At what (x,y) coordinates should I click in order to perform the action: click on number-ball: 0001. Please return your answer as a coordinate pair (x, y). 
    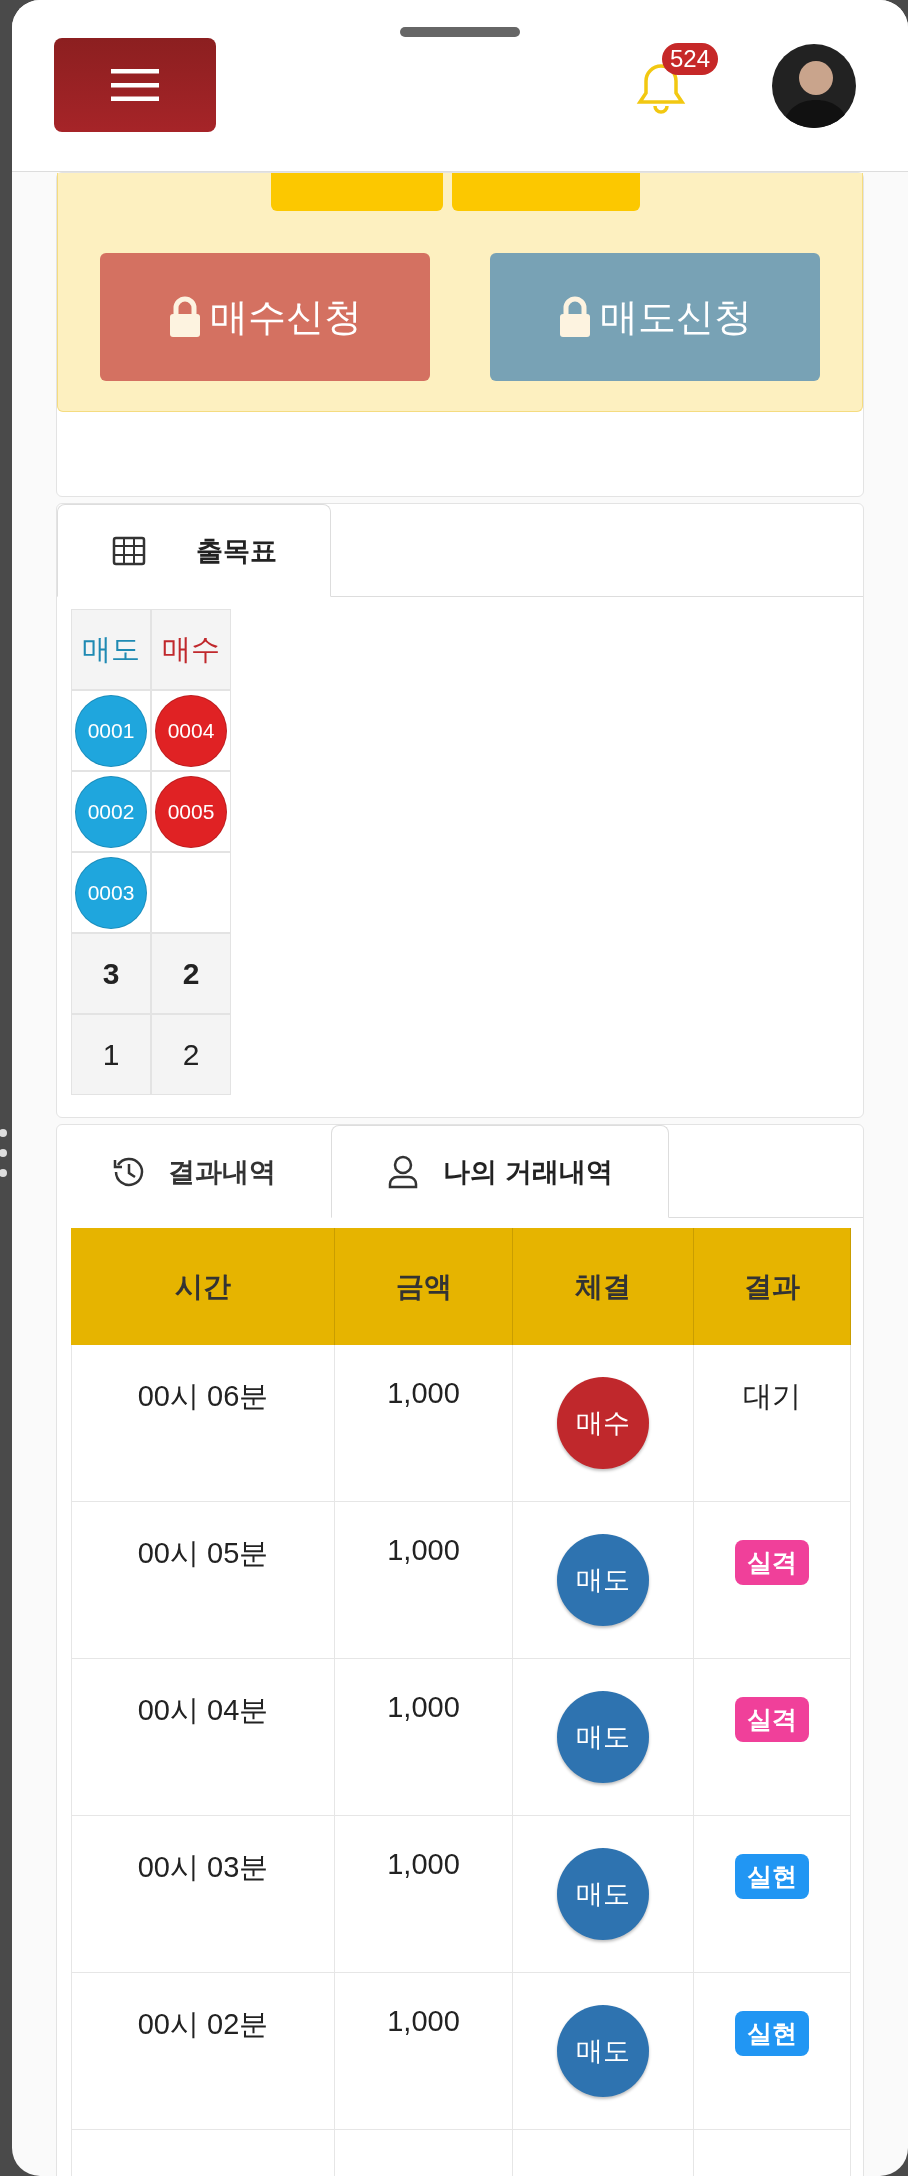
    Looking at the image, I should click on (111, 730).